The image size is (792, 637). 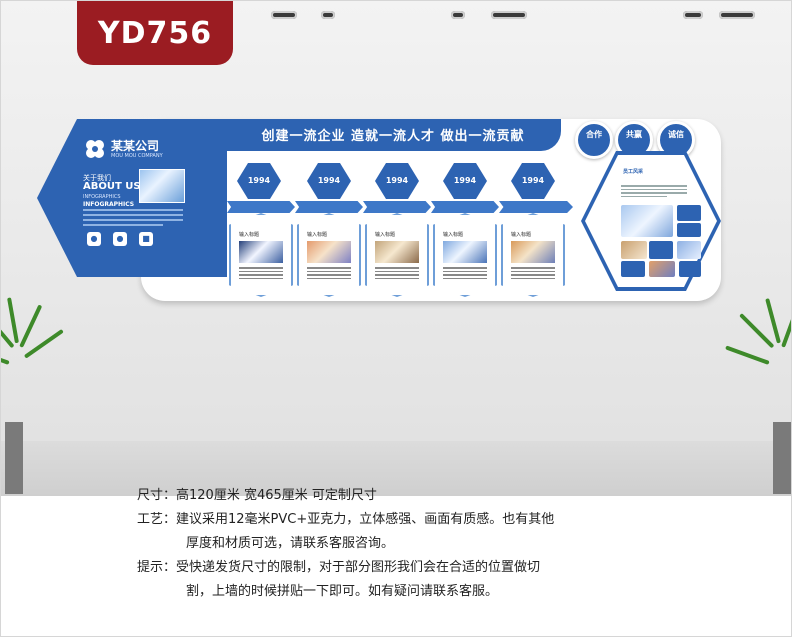 I want to click on about-photo, so click(x=162, y=186).